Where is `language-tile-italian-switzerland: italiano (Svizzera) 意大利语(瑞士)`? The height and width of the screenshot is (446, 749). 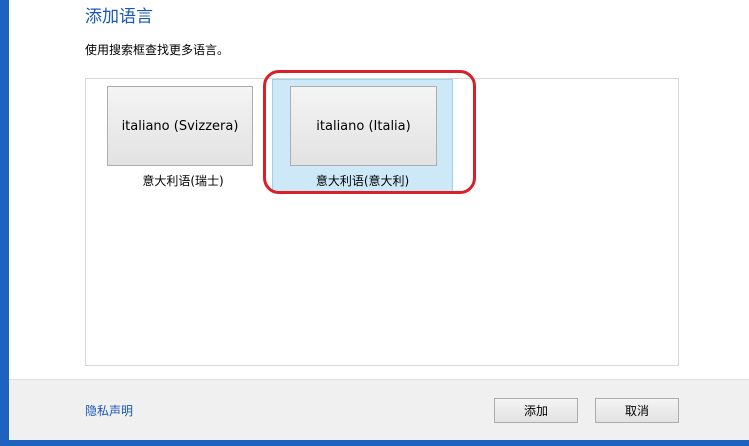
language-tile-italian-switzerland: italiano (Svizzera) 意大利语(瑞士) is located at coordinates (183, 135).